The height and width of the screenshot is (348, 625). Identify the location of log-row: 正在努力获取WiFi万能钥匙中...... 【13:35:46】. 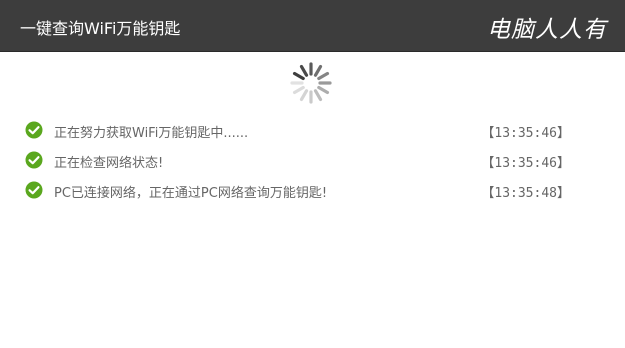
(297, 133).